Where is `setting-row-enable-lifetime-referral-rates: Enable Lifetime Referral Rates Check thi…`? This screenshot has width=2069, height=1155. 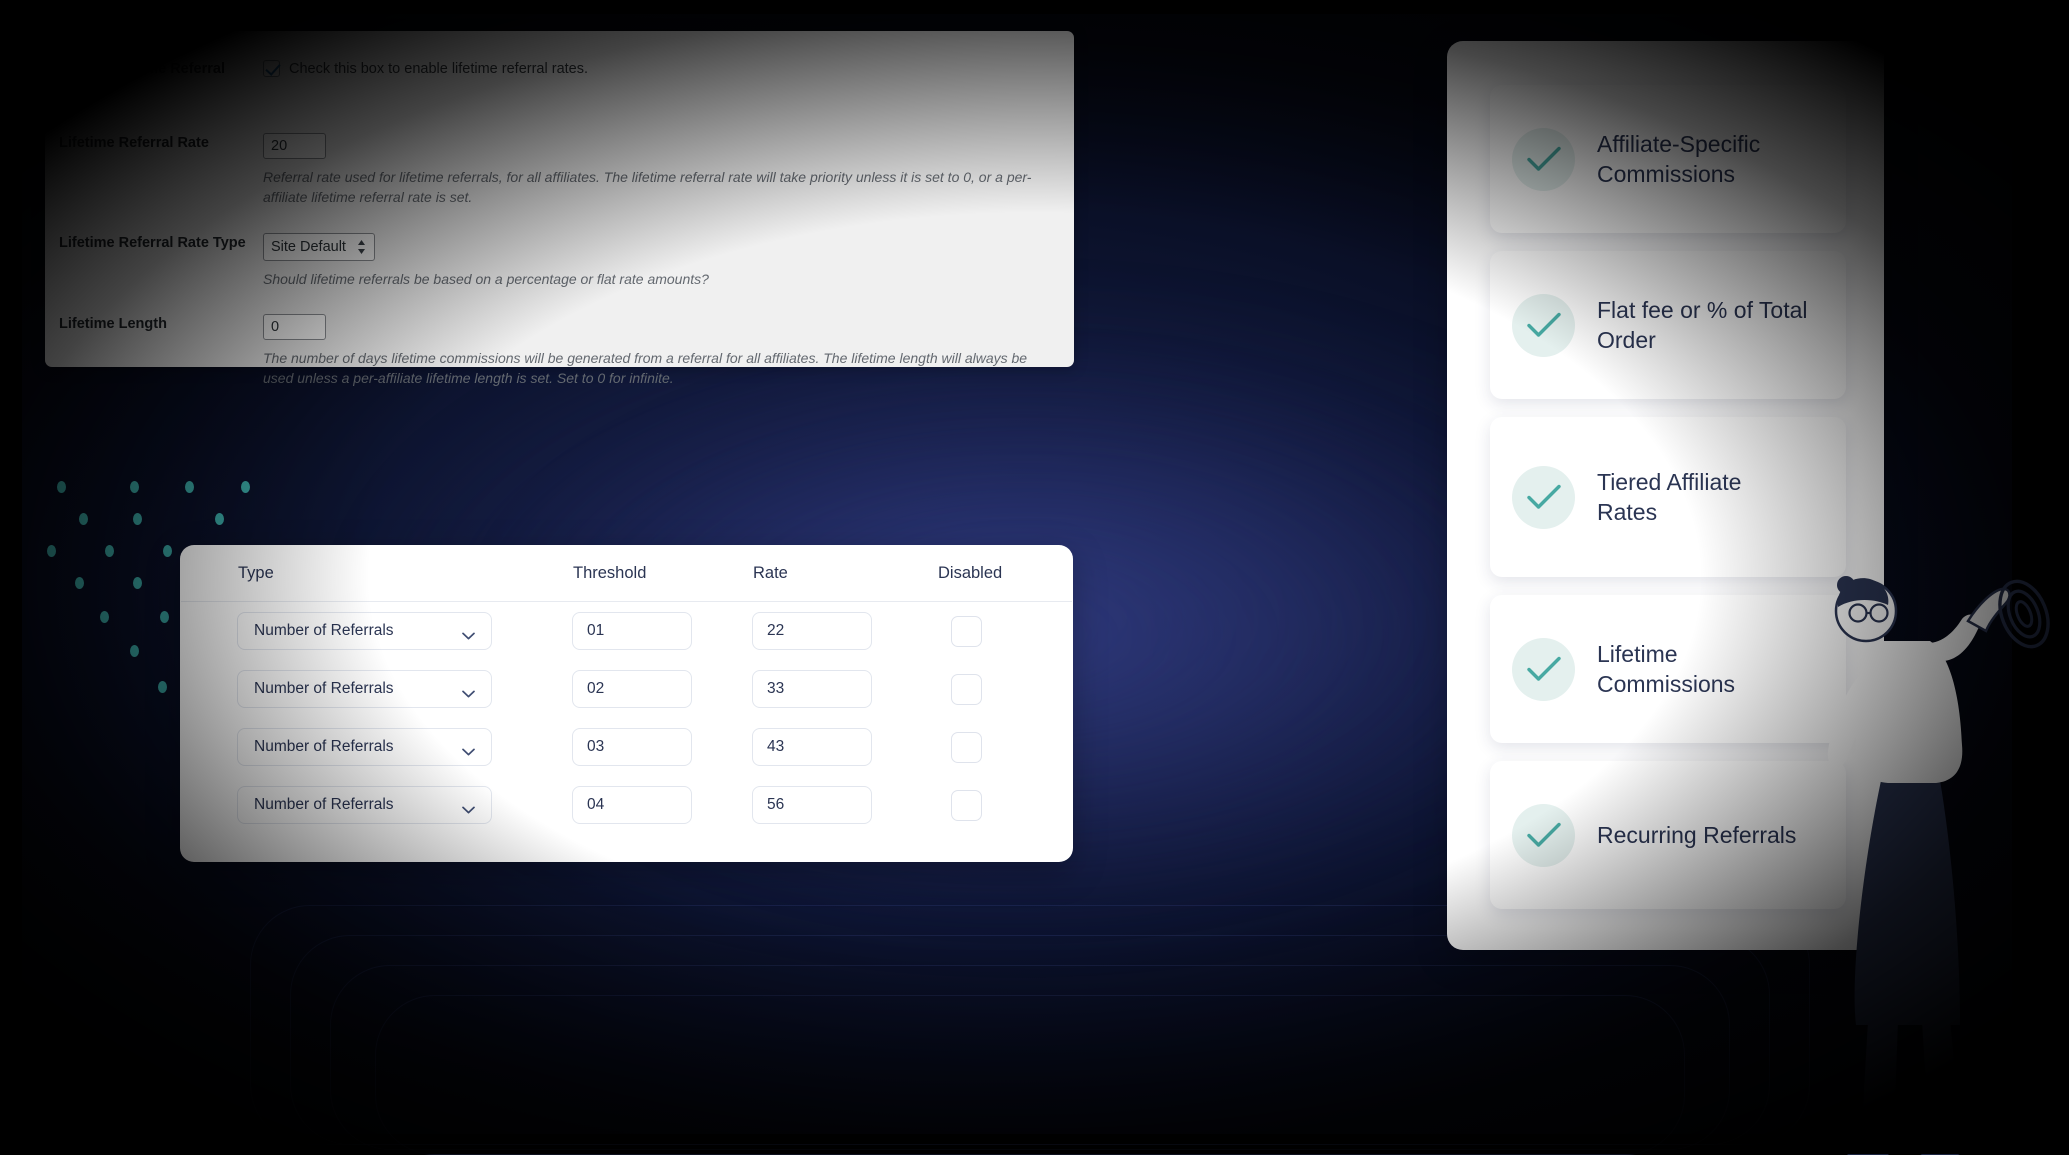
setting-row-enable-lifetime-referral-rates: Enable Lifetime Referral Rates Check thi… is located at coordinates (559, 77).